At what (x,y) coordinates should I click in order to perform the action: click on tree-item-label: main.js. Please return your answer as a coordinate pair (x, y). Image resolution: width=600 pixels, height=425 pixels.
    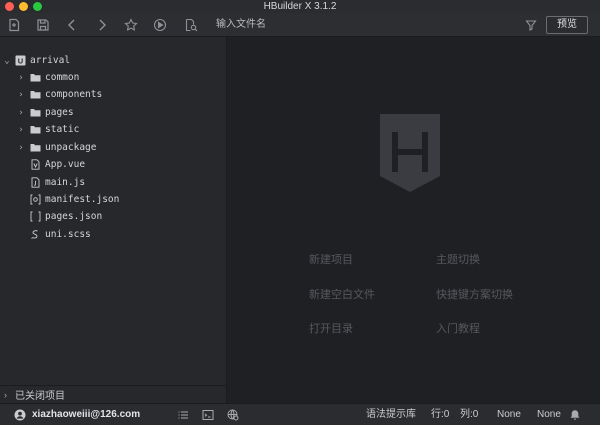
    Looking at the image, I should click on (65, 182).